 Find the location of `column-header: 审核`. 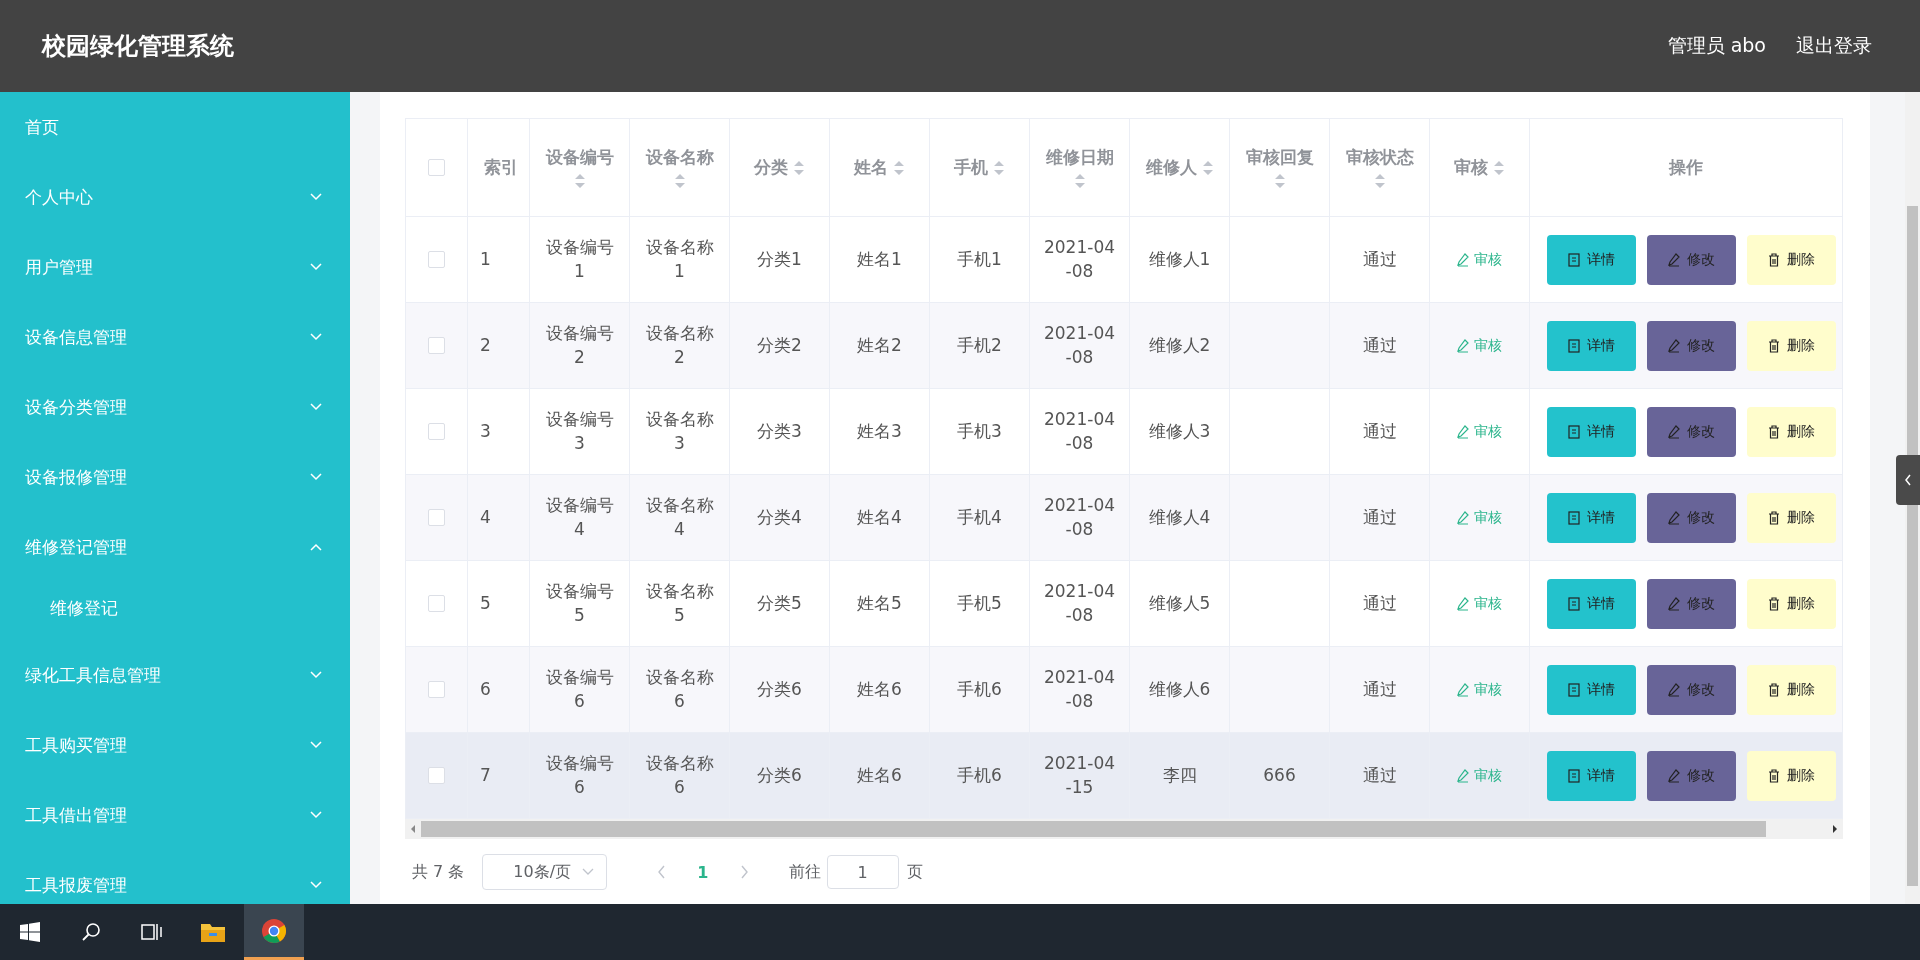

column-header: 审核 is located at coordinates (1471, 167).